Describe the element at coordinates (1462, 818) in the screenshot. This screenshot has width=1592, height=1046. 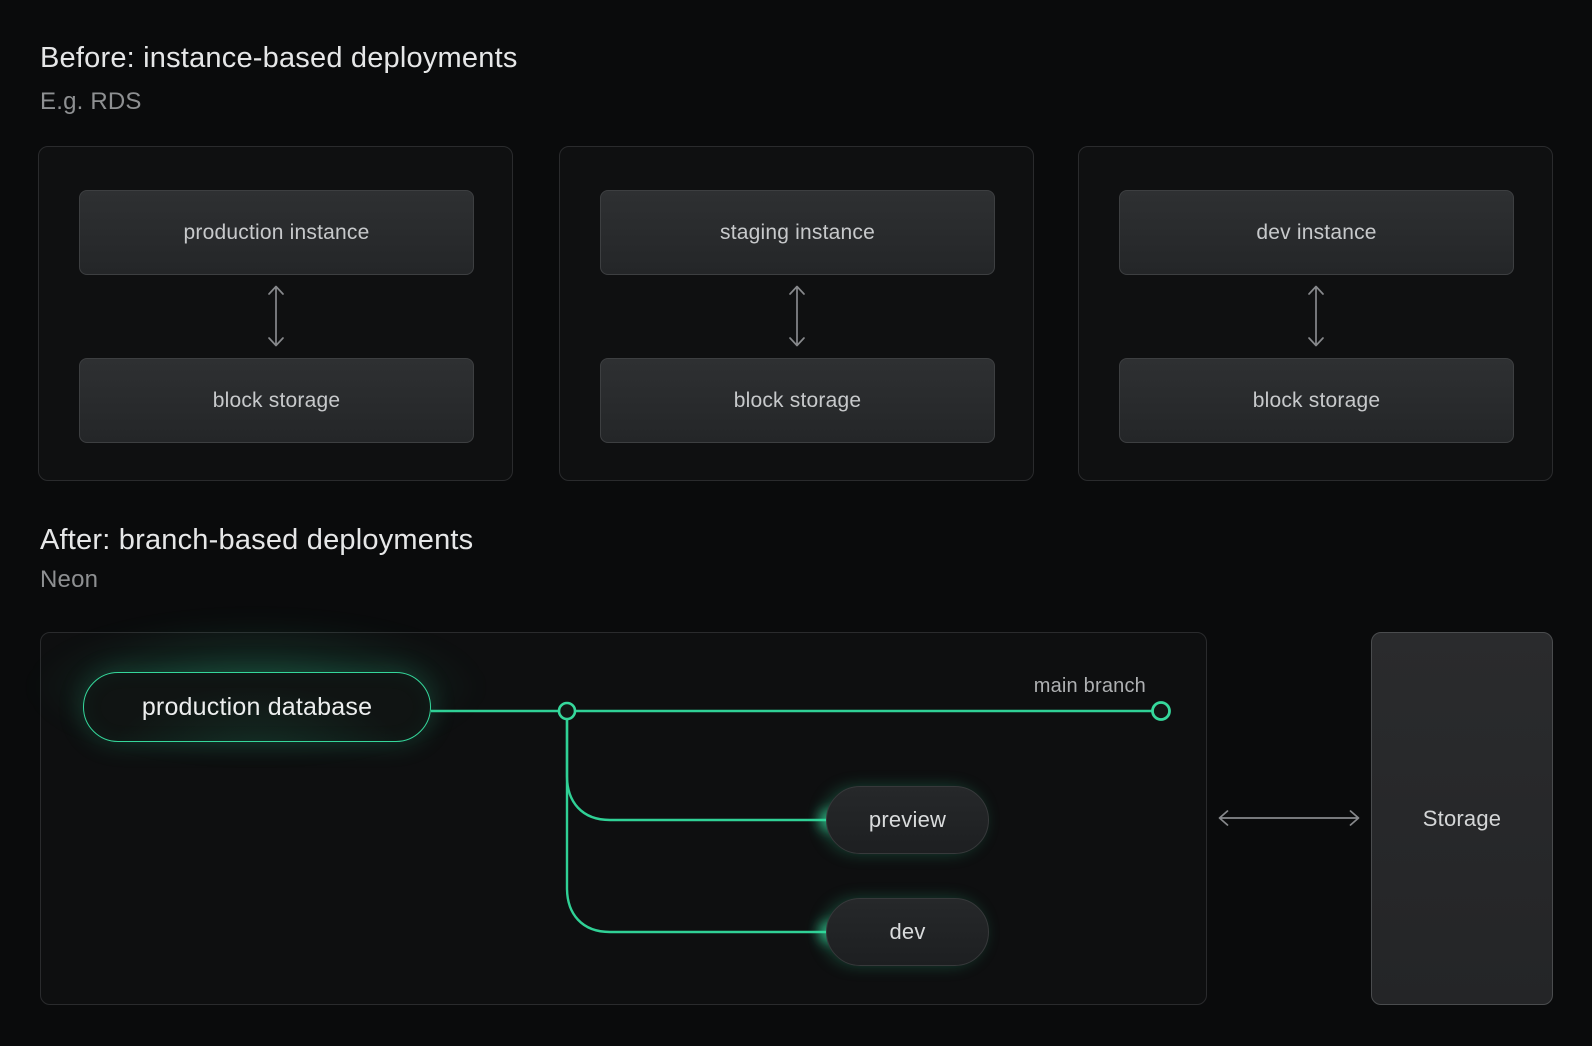
I see `shared-storage-panel: Storage` at that location.